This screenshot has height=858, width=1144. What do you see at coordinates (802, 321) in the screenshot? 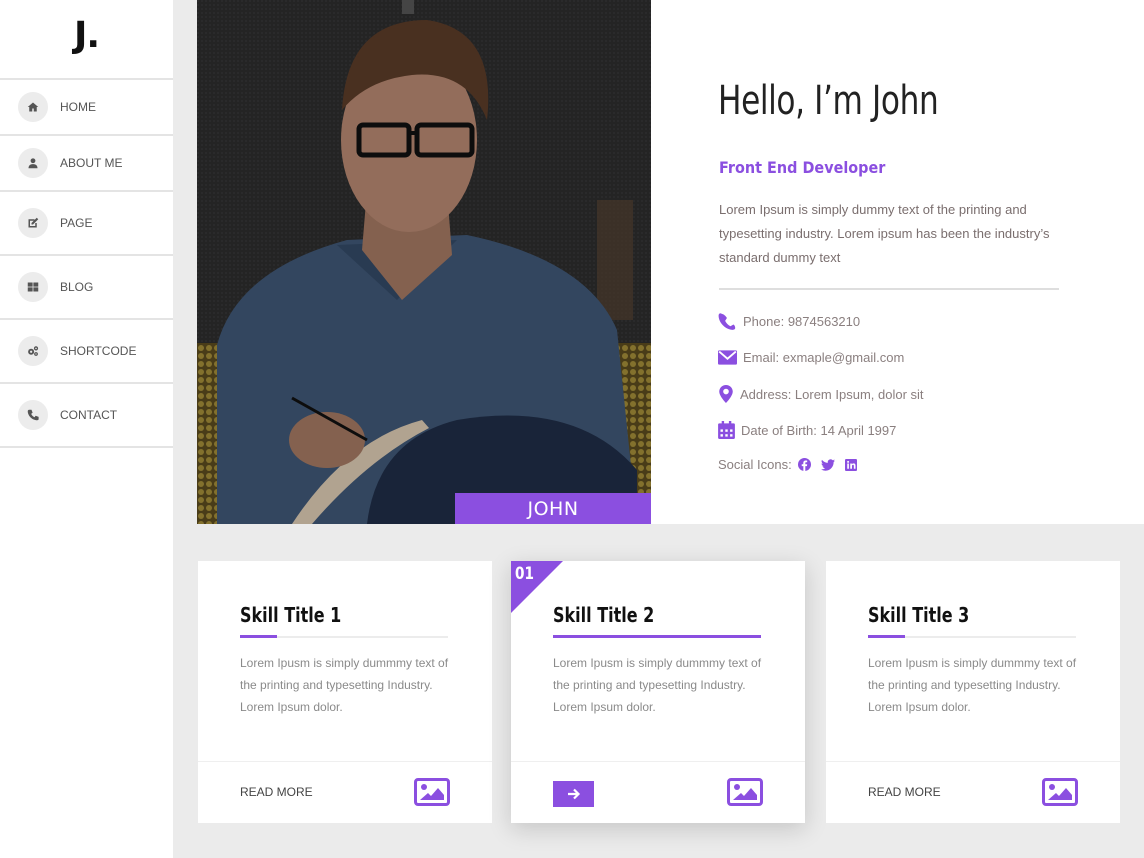
I see `phone-text: Phone: 9874563210` at bounding box center [802, 321].